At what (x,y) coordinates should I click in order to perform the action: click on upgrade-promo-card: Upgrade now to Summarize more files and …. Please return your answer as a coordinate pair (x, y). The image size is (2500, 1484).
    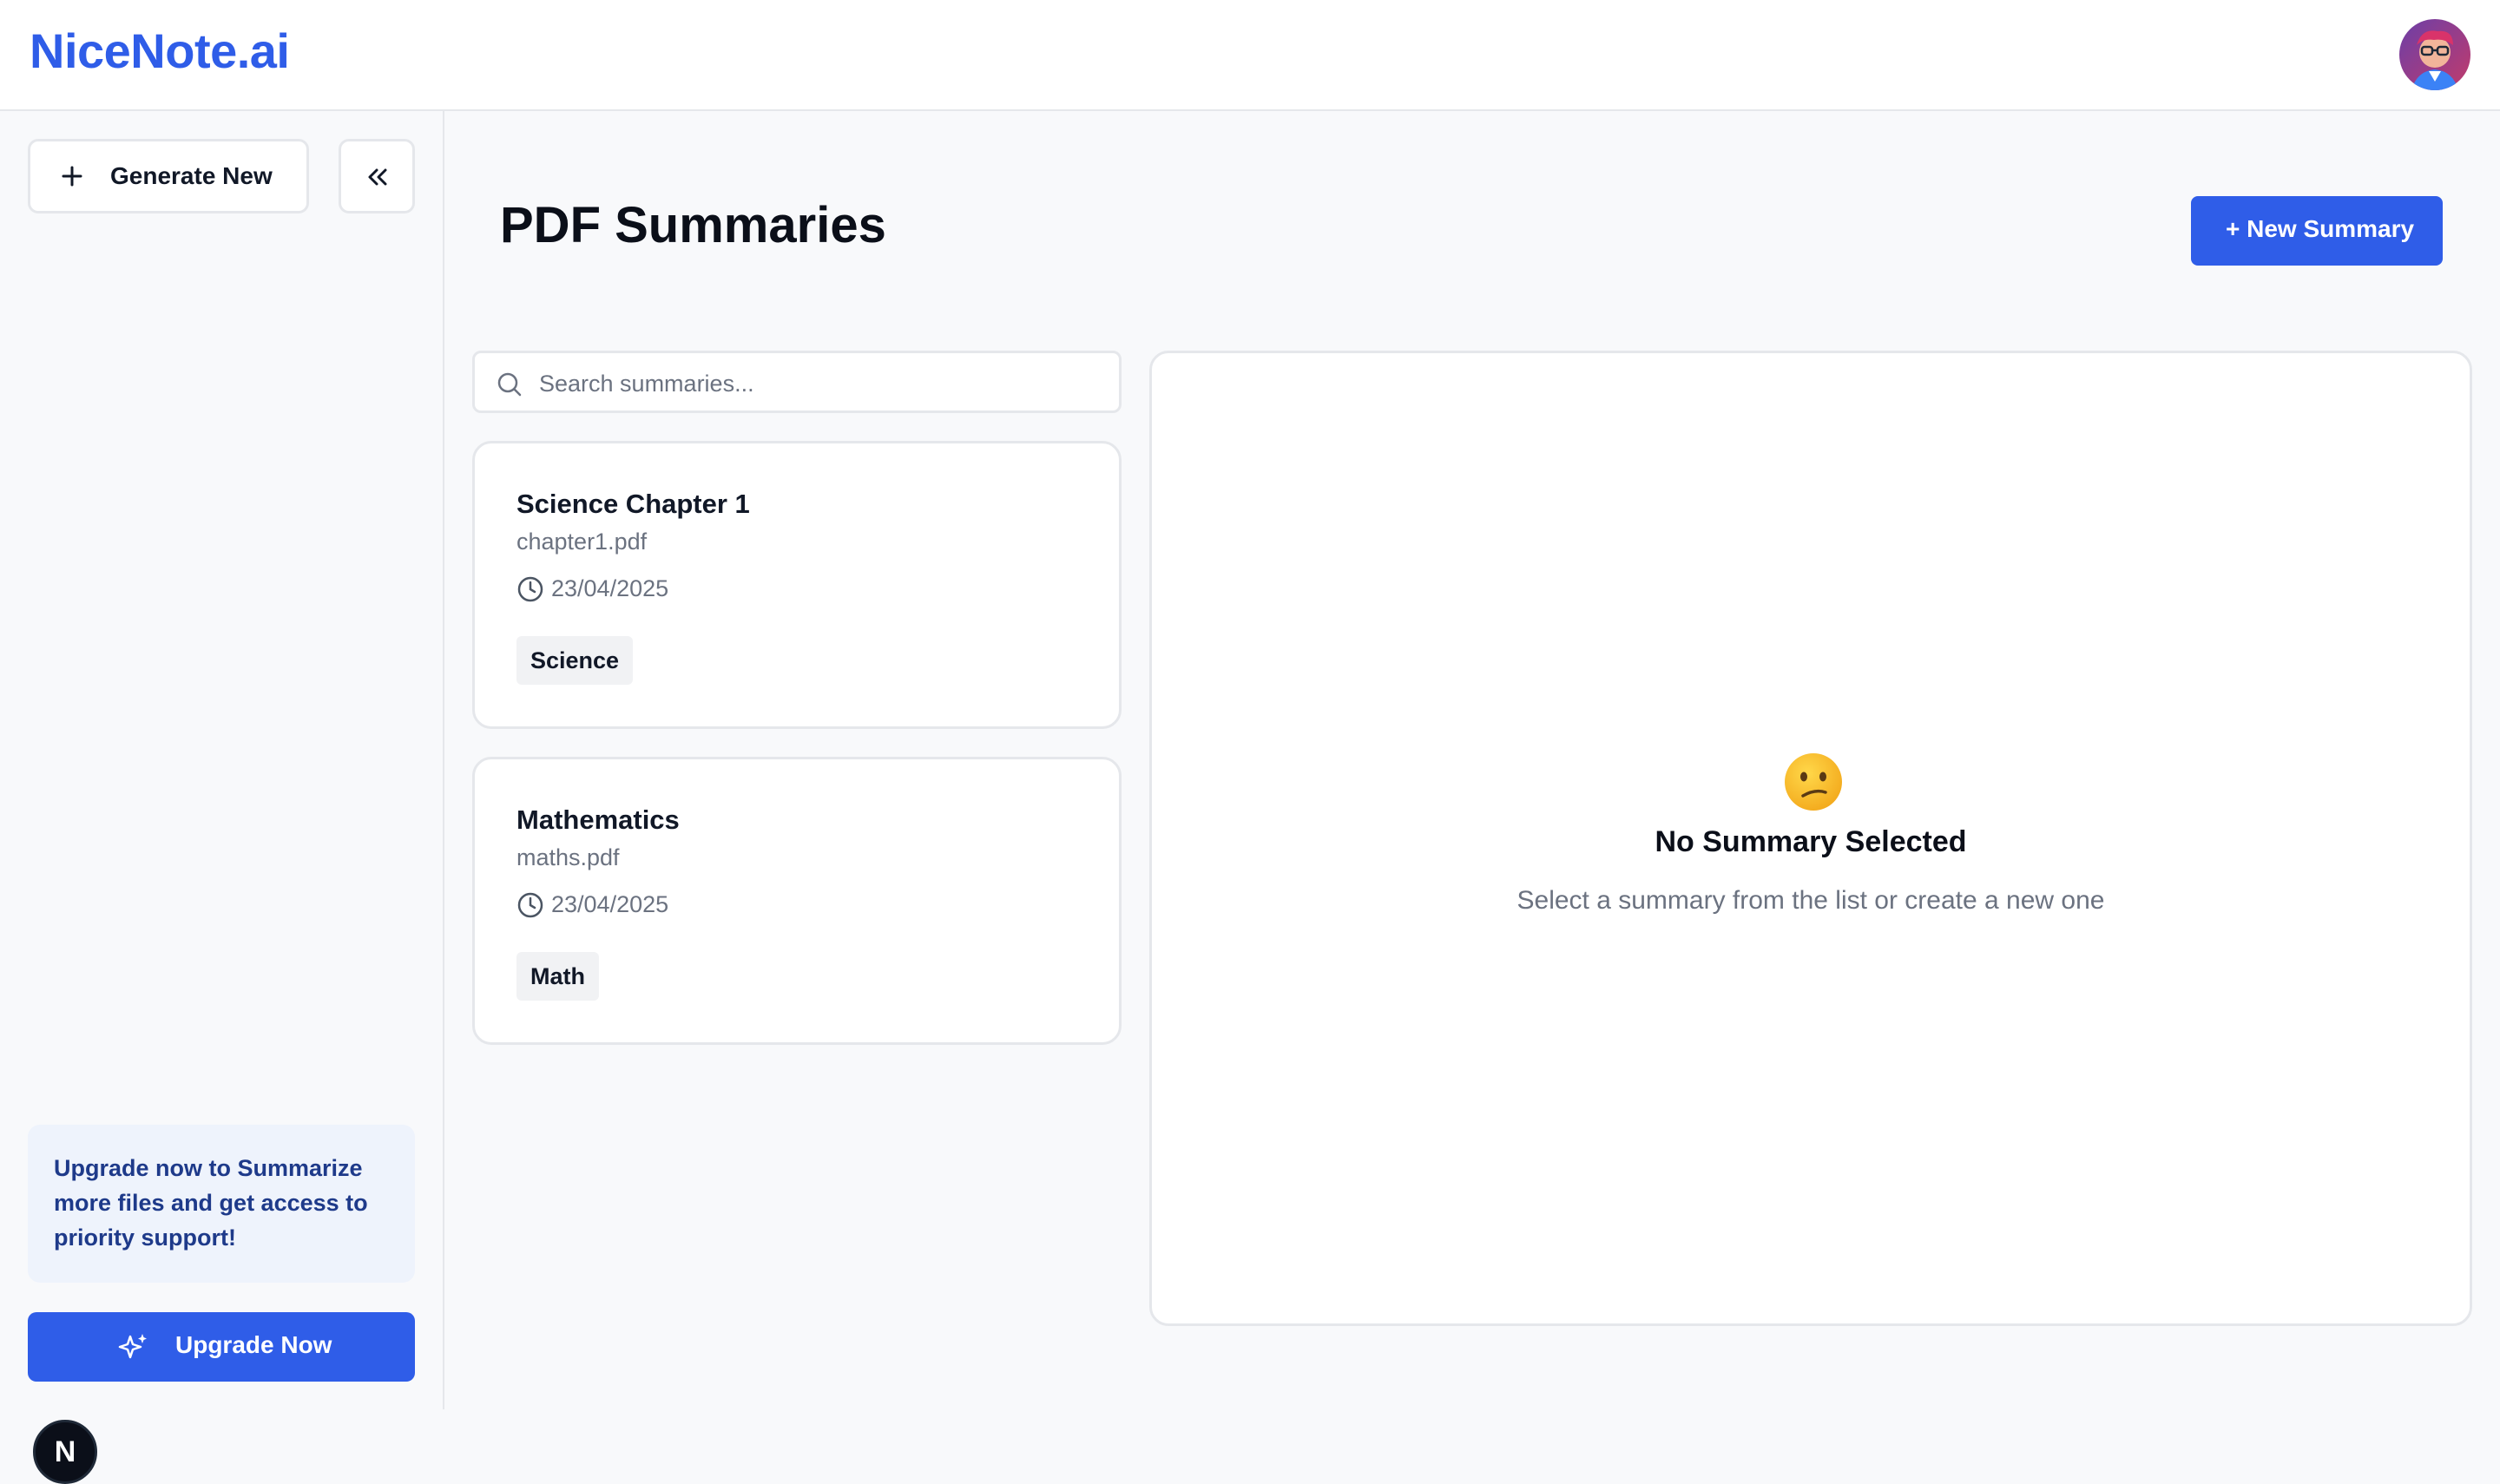
    Looking at the image, I should click on (221, 1204).